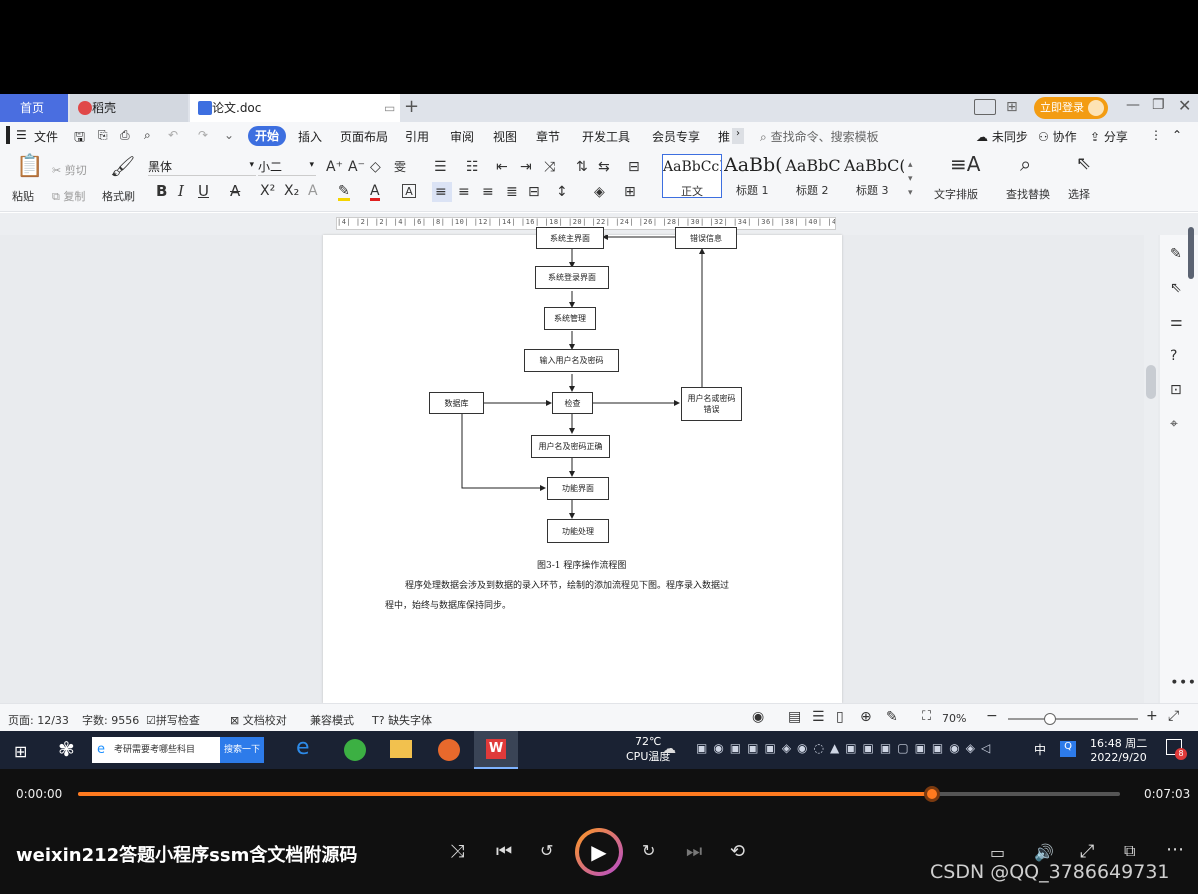 This screenshot has height=894, width=1198. Describe the element at coordinates (21, 135) in the screenshot. I see `menu-icon: ☰` at that location.